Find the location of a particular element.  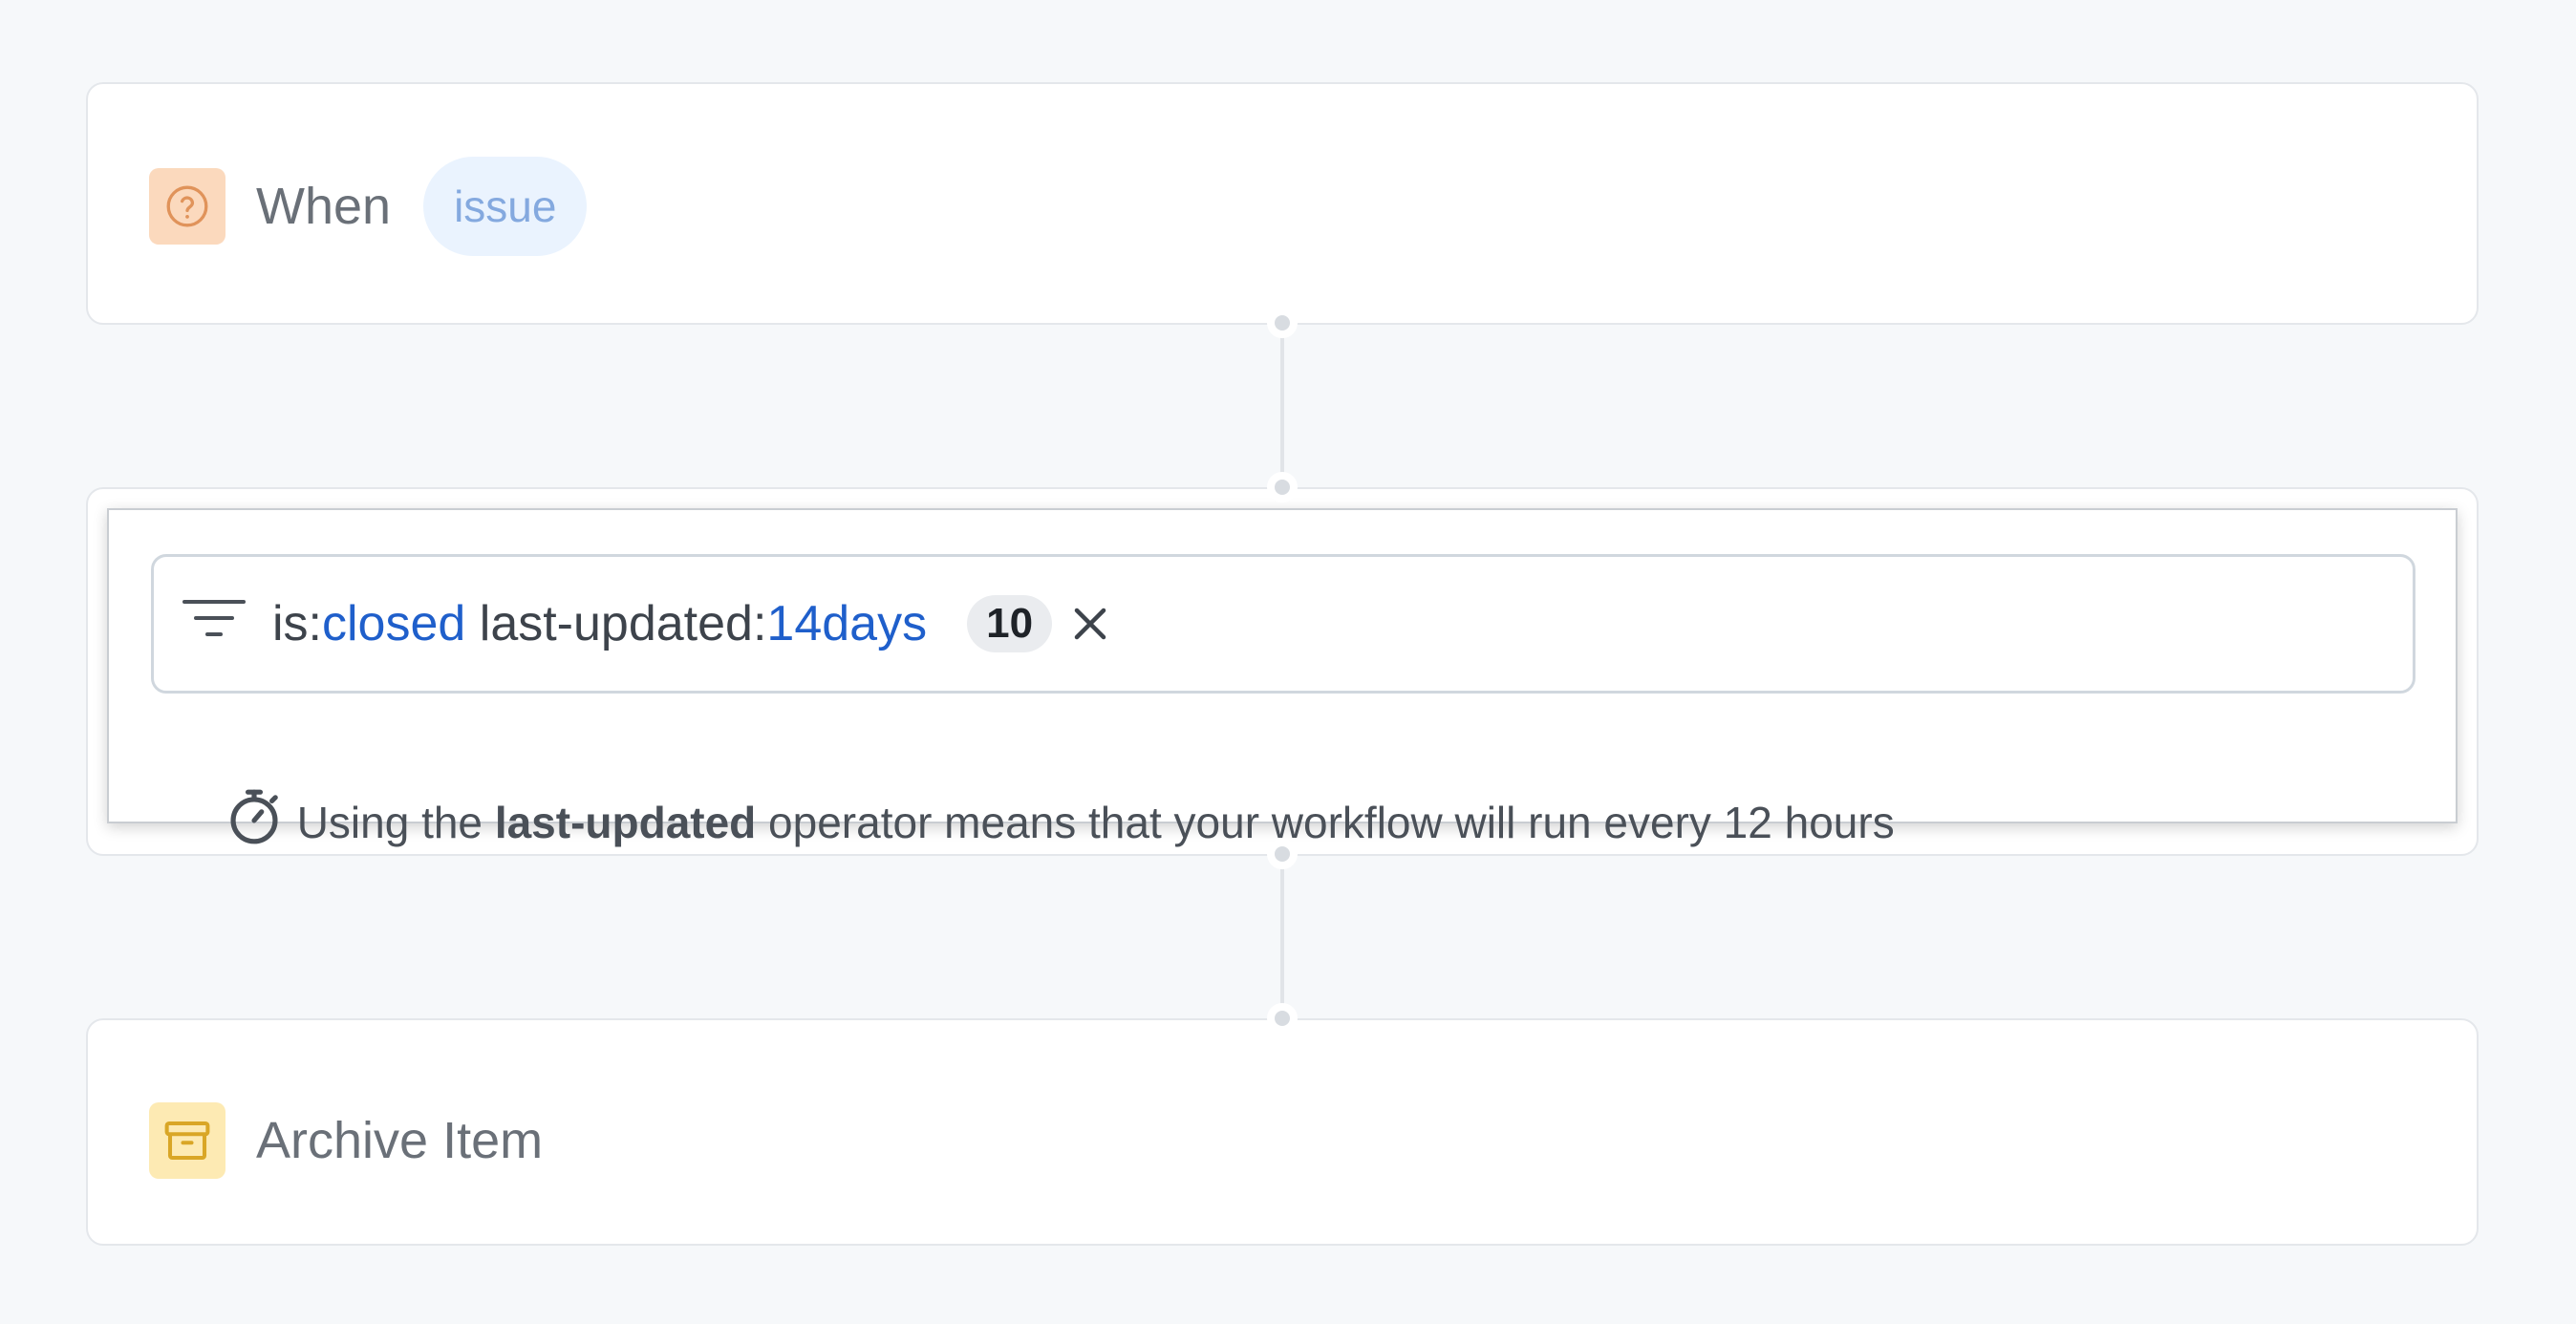

filter-icon is located at coordinates (214, 623).